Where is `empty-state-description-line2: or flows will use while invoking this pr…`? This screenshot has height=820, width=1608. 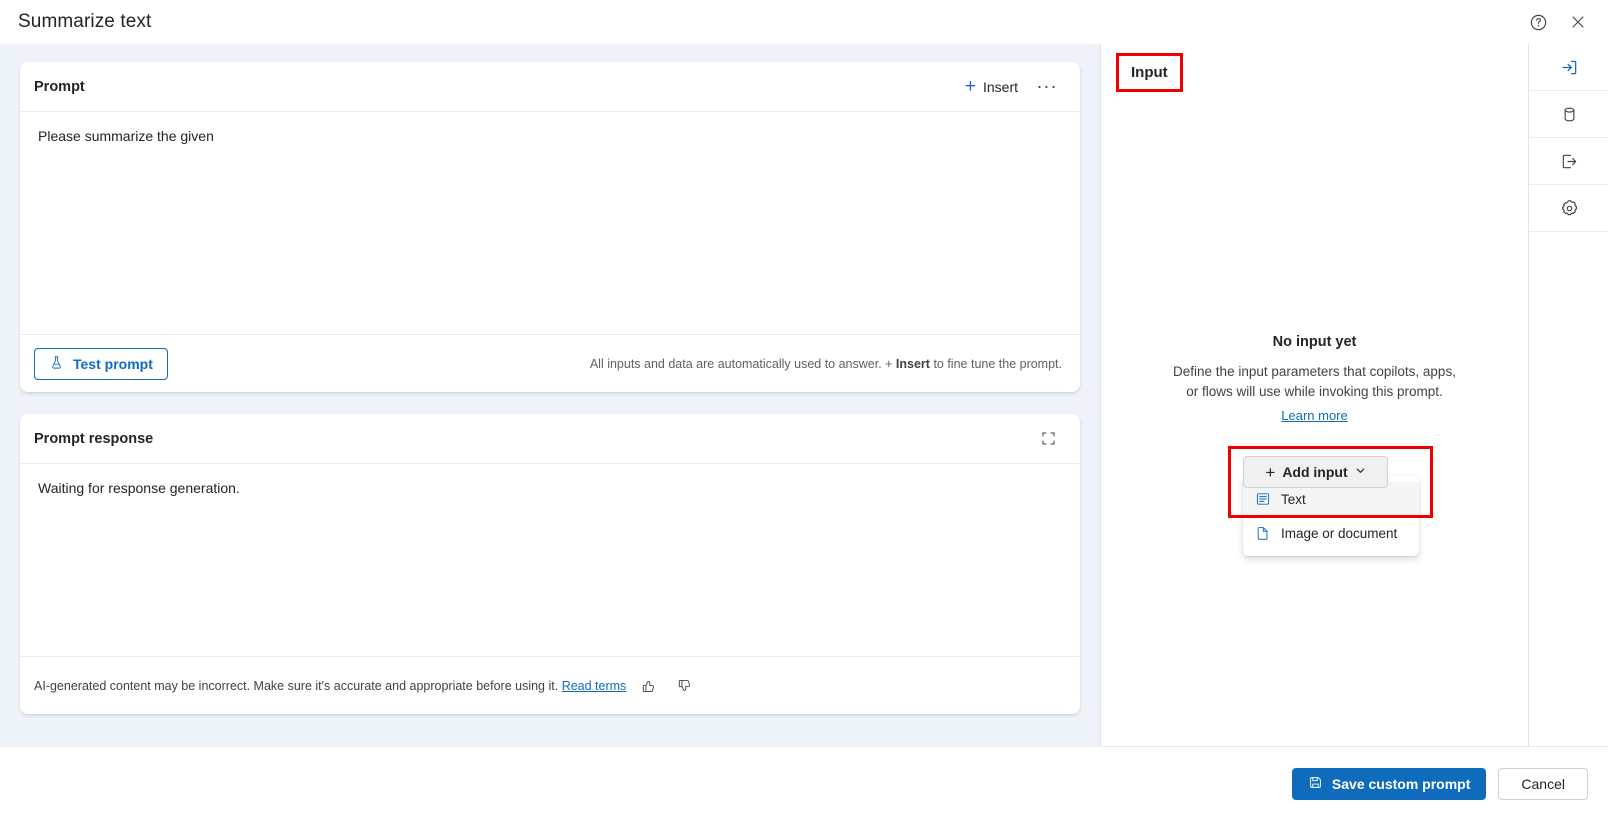
empty-state-description-line2: or flows will use while invoking this pr… is located at coordinates (1314, 391).